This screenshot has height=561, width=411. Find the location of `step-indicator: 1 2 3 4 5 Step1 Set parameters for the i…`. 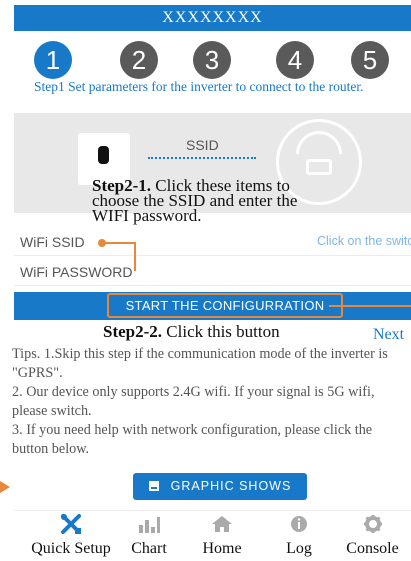

step-indicator: 1 2 3 4 5 Step1 Set parameters for the i… is located at coordinates (212, 72).